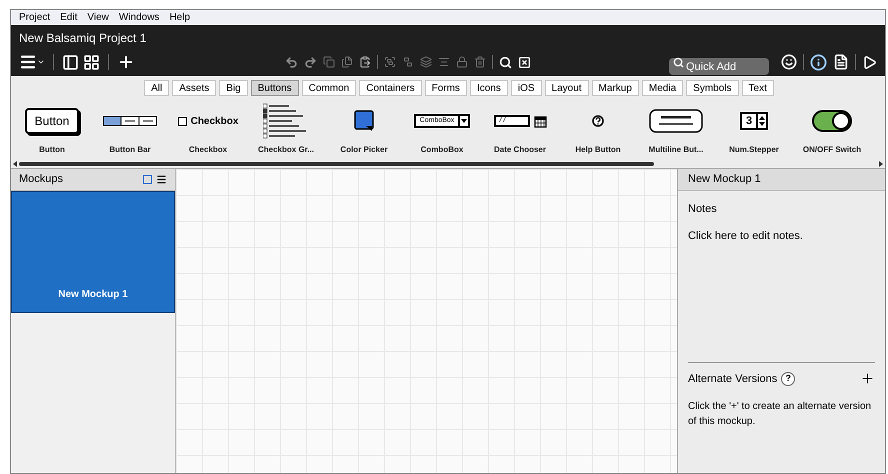 The height and width of the screenshot is (474, 888). What do you see at coordinates (841, 62) in the screenshot?
I see `document-icon` at bounding box center [841, 62].